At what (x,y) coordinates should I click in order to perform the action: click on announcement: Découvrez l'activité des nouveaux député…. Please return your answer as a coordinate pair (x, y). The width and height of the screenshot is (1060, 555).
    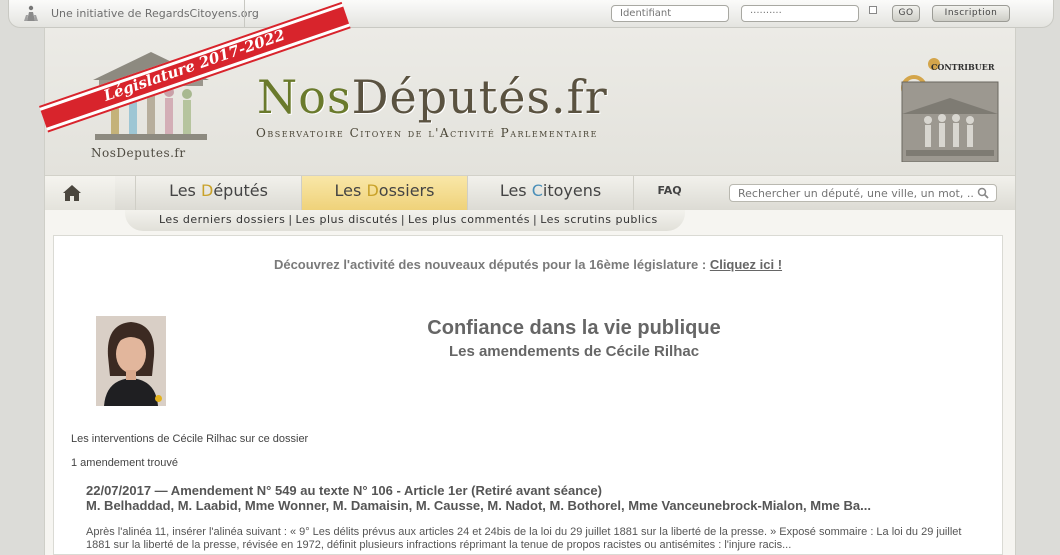
    Looking at the image, I should click on (528, 264).